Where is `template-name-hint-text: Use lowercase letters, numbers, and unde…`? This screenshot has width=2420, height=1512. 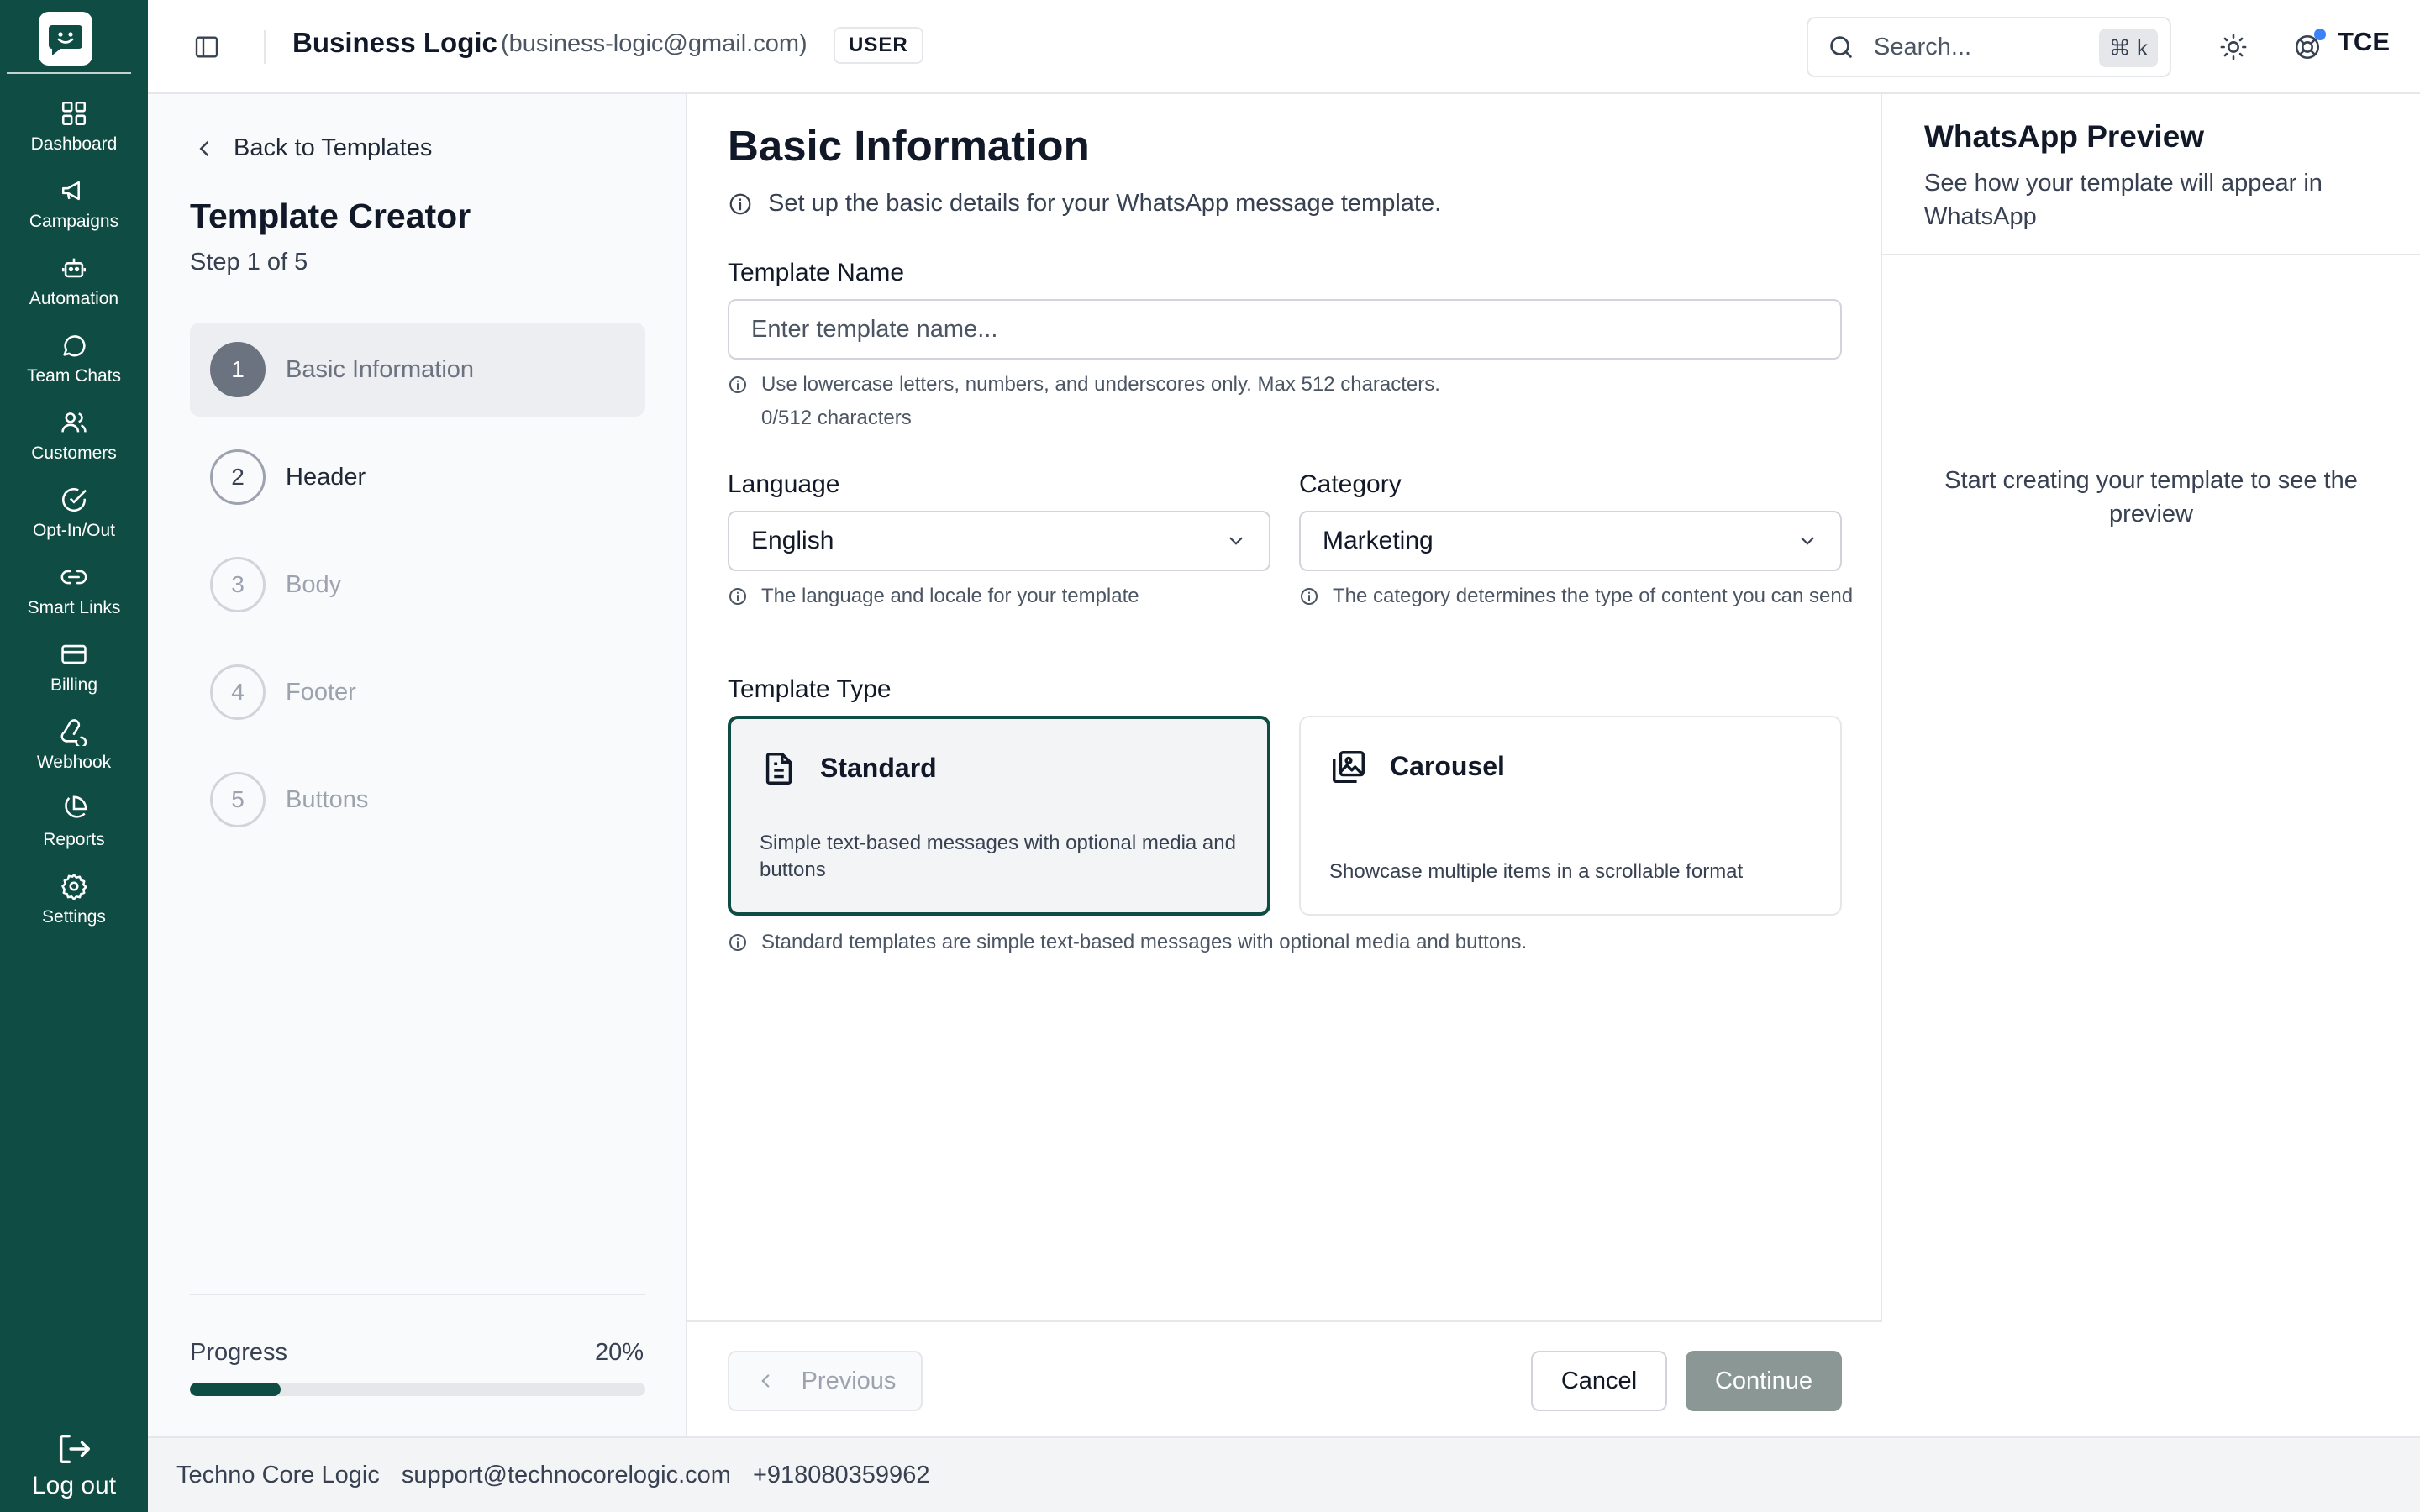 template-name-hint-text: Use lowercase letters, numbers, and unde… is located at coordinates (1101, 384).